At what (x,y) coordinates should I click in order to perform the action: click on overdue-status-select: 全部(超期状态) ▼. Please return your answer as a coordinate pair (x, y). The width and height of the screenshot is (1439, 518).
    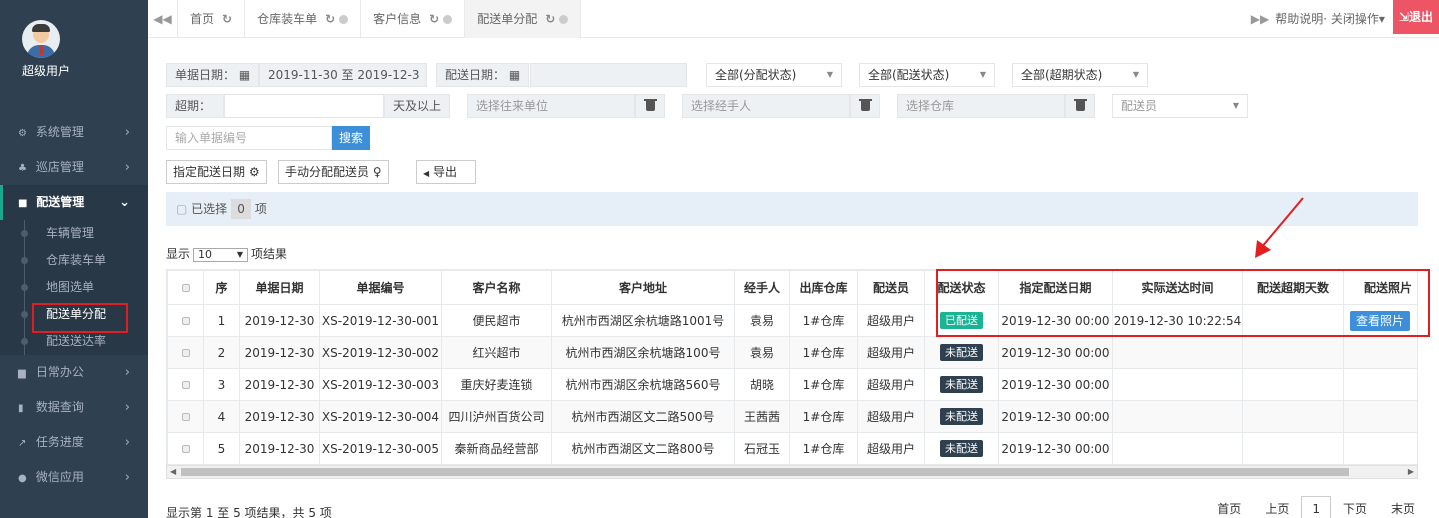
    Looking at the image, I should click on (1080, 75).